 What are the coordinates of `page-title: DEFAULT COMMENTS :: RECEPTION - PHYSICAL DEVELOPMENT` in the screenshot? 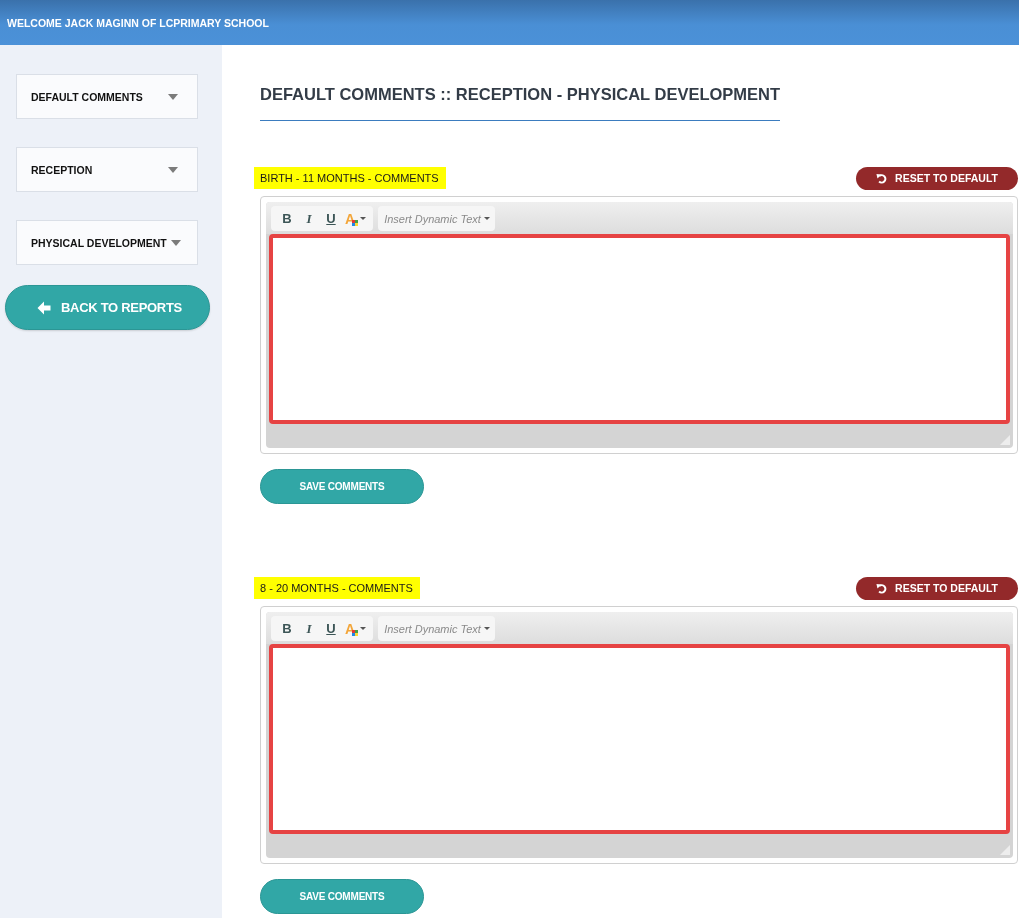 It's located at (520, 102).